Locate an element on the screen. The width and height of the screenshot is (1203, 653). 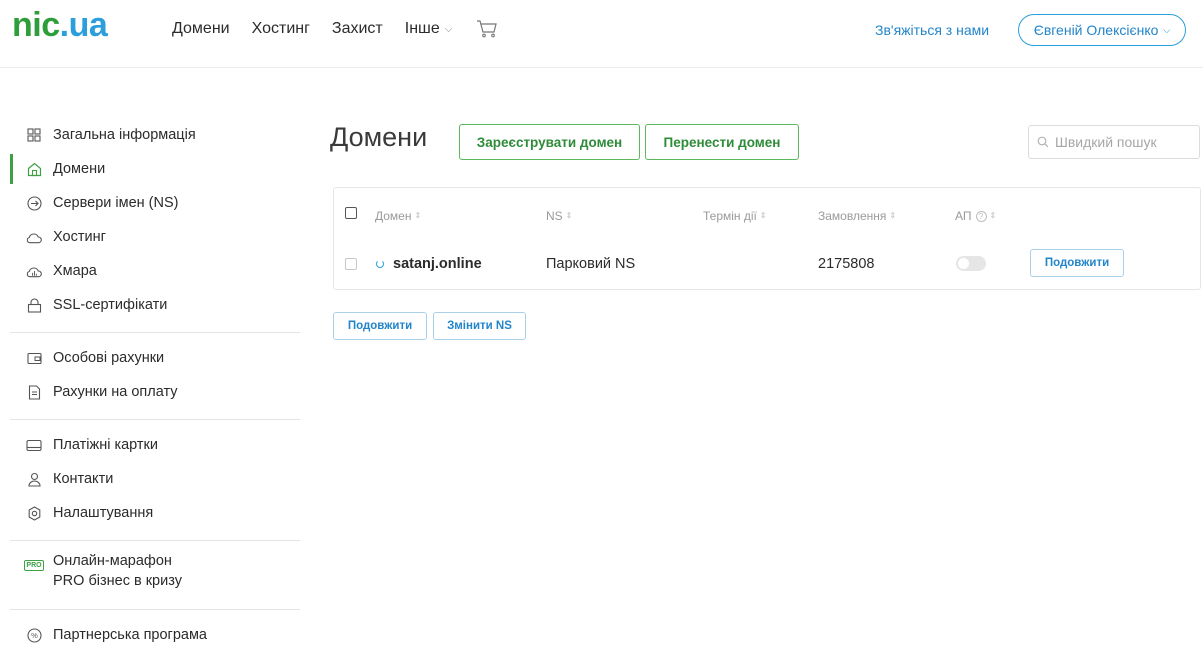
sidebar-item-label: SSL-сертифікати is located at coordinates (110, 305).